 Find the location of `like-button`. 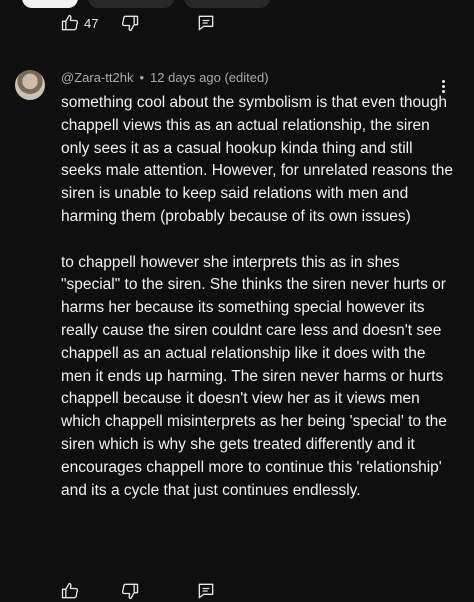

like-button is located at coordinates (90, 591).